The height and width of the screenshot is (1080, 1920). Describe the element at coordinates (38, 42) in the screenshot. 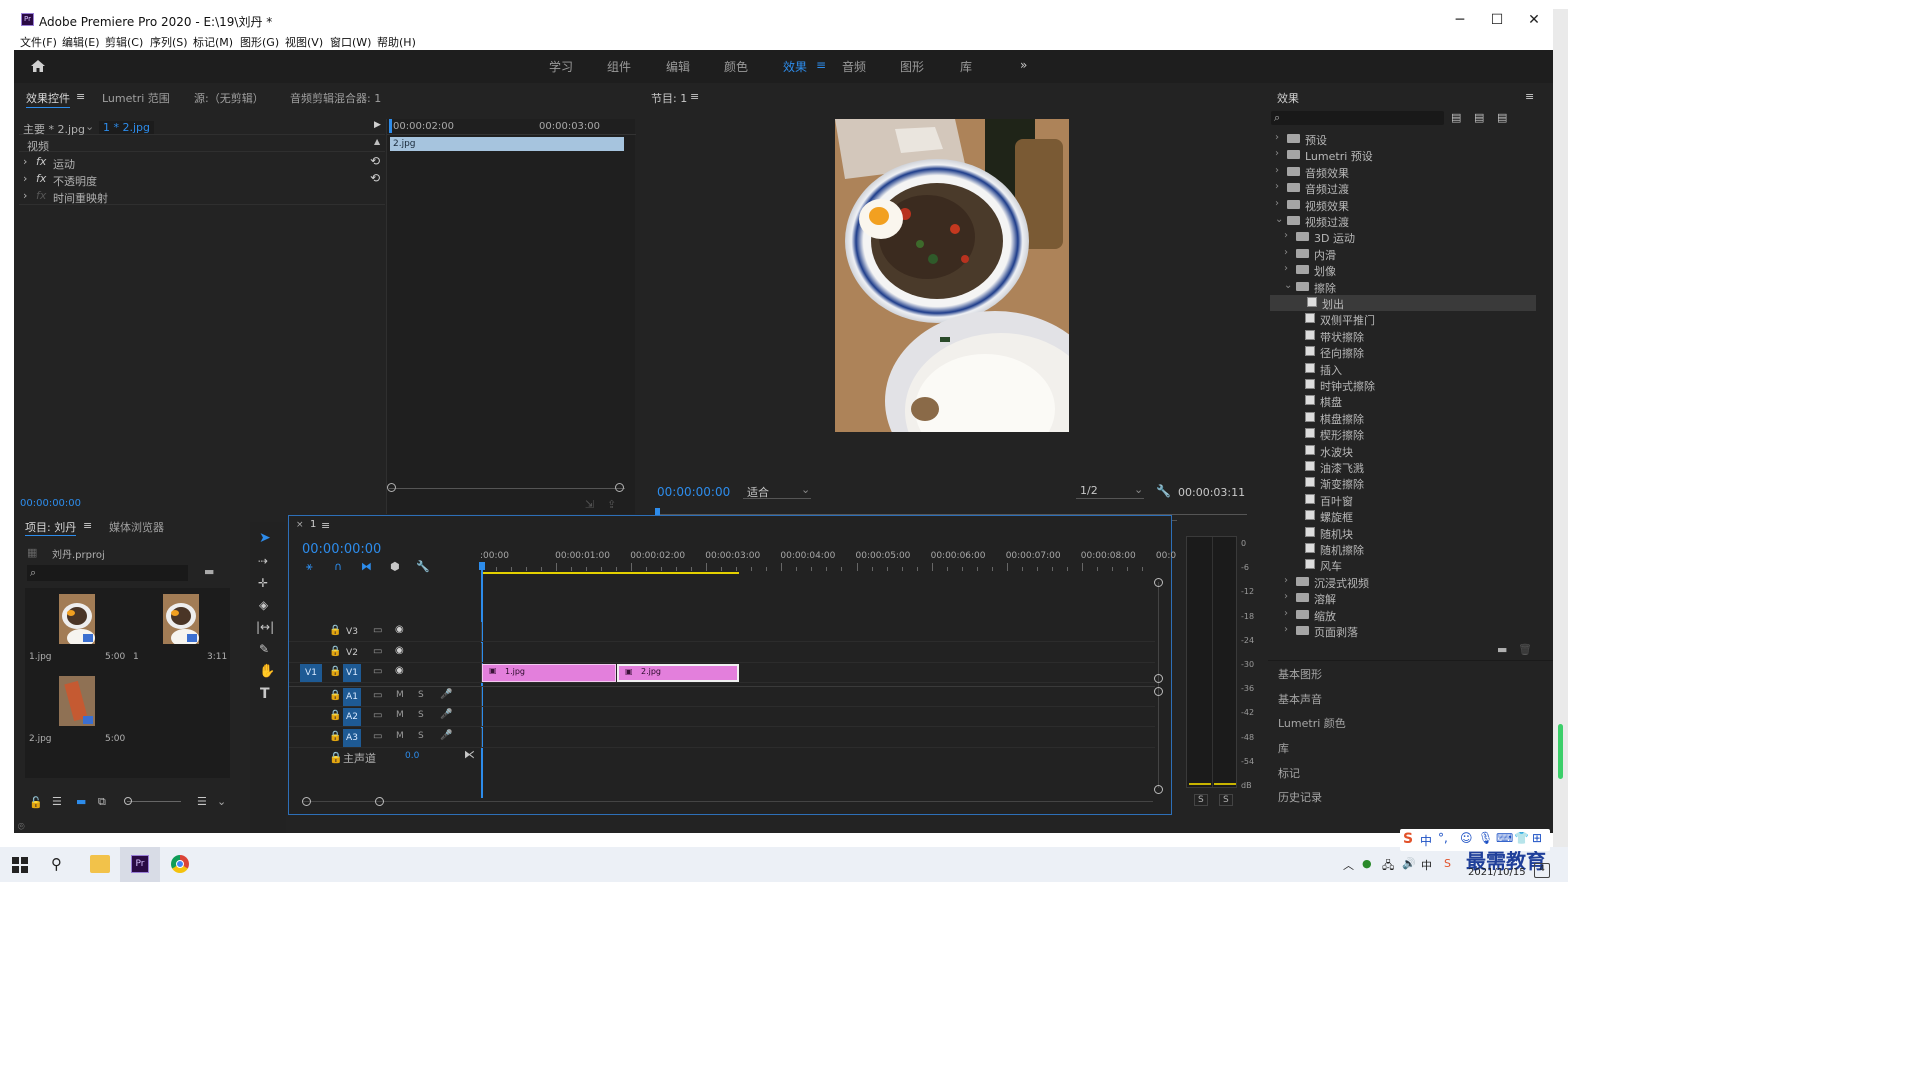

I see `menu-file: 文件(F)` at that location.